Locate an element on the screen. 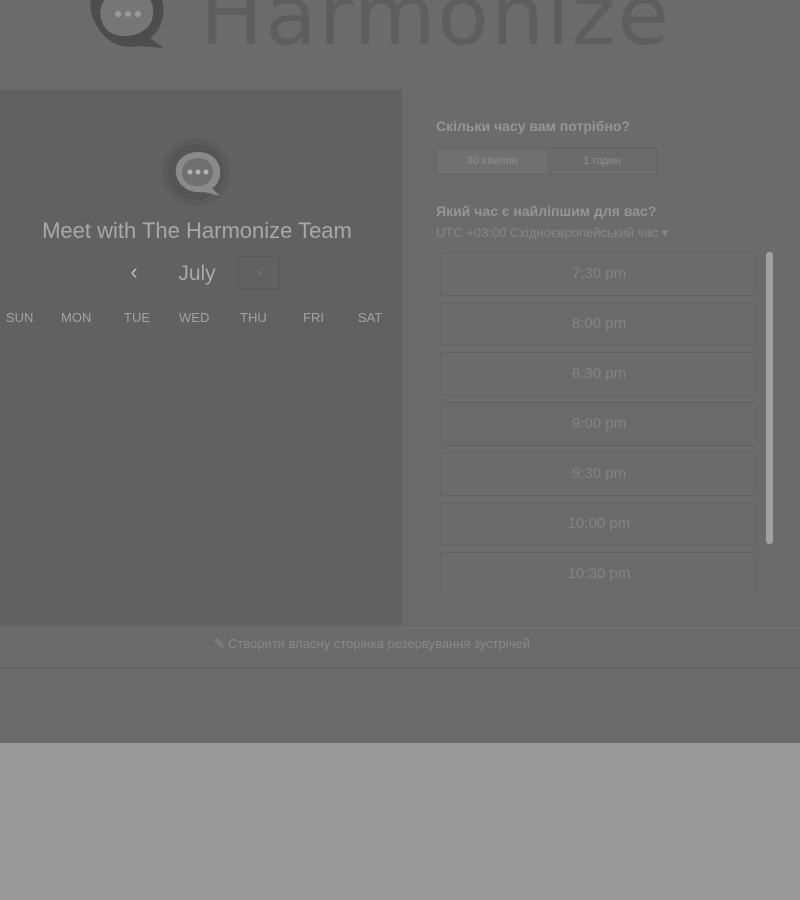 The width and height of the screenshot is (800, 900). weekday-thu: THU is located at coordinates (253, 317).